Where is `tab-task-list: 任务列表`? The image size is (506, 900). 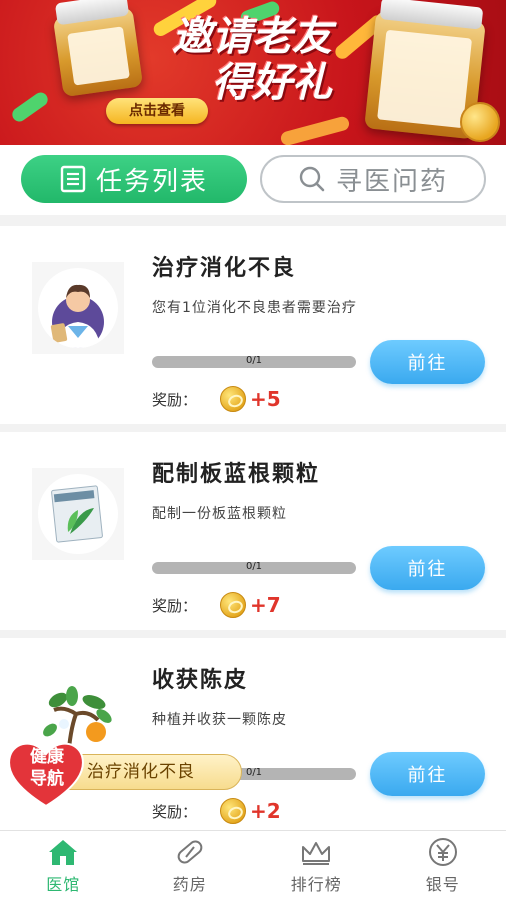
tab-task-list: 任务列表 is located at coordinates (134, 179).